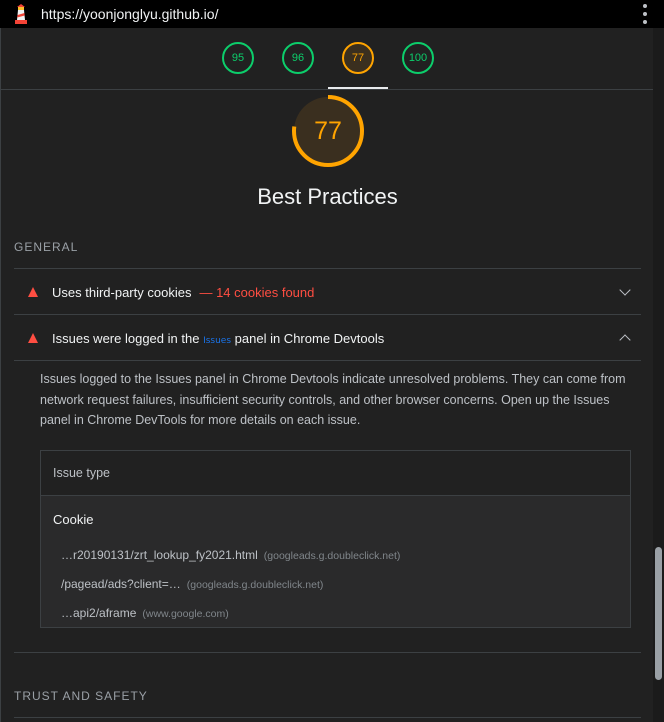 The image size is (664, 722). I want to click on category-score-gauge: 77, so click(328, 131).